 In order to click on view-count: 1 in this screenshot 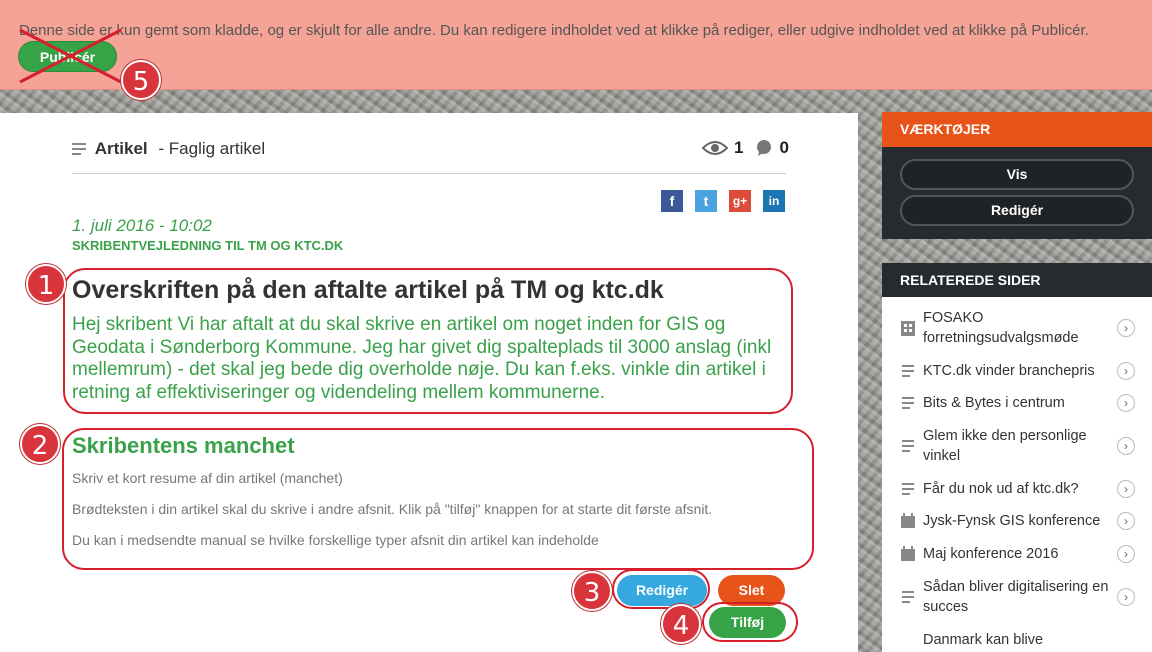, I will do `click(739, 147)`.